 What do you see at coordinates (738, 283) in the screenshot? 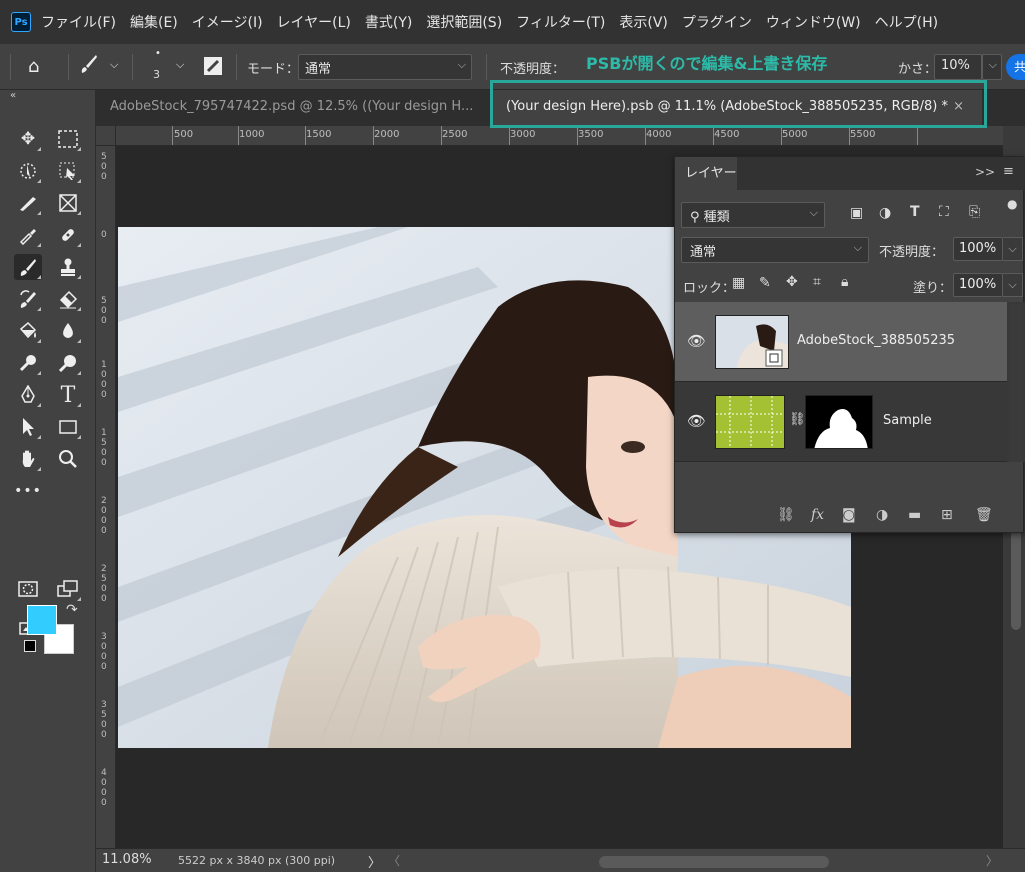
I see `lock-transparent-icon: ▦` at bounding box center [738, 283].